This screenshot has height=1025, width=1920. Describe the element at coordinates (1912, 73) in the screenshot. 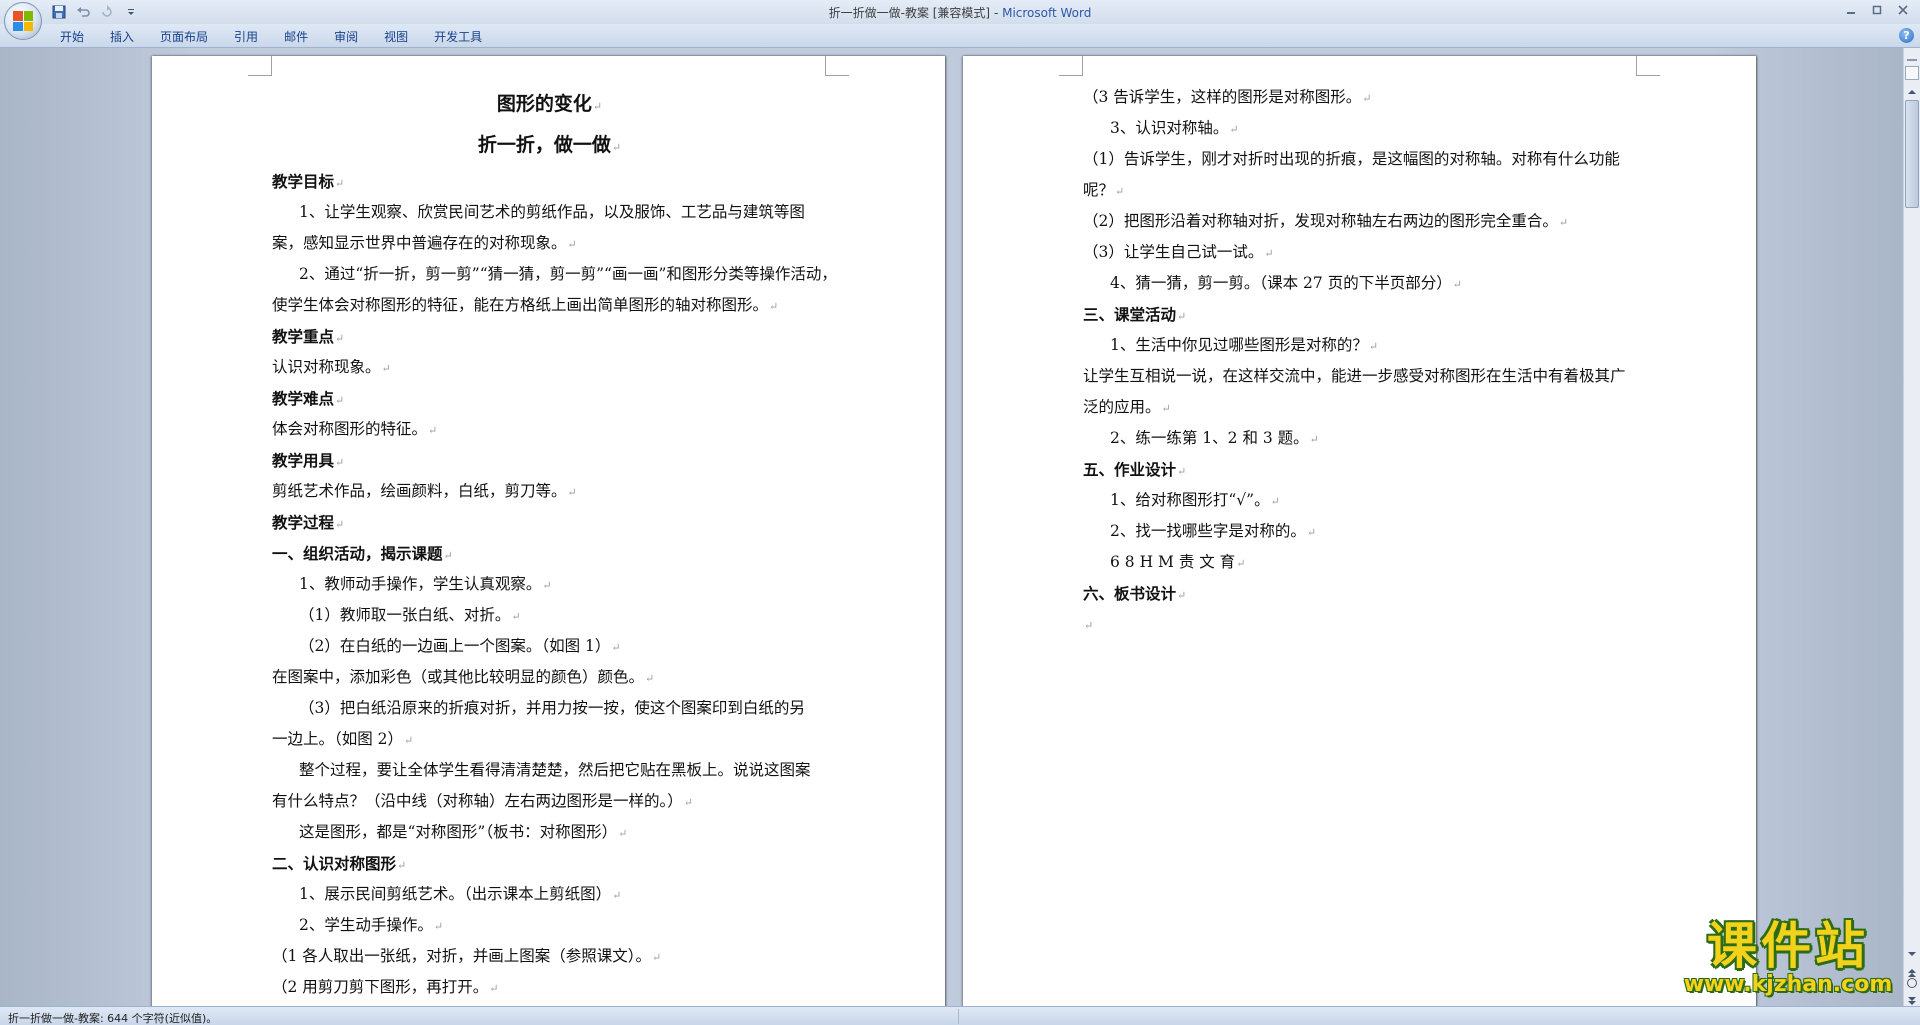

I see `view-ruler-icon` at that location.